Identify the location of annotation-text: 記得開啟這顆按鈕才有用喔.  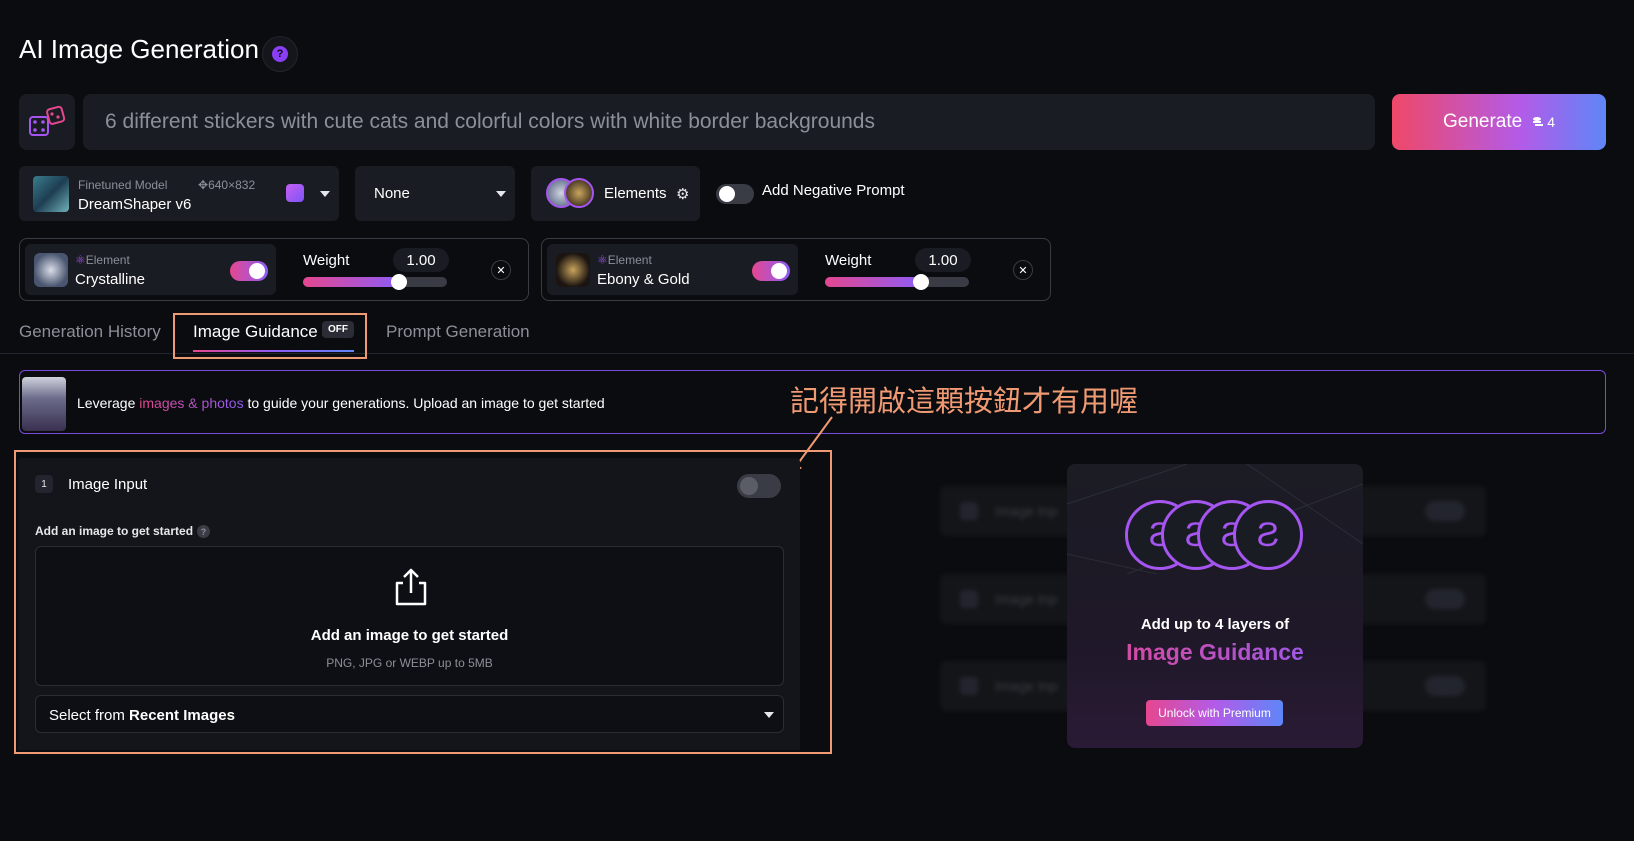
(964, 401).